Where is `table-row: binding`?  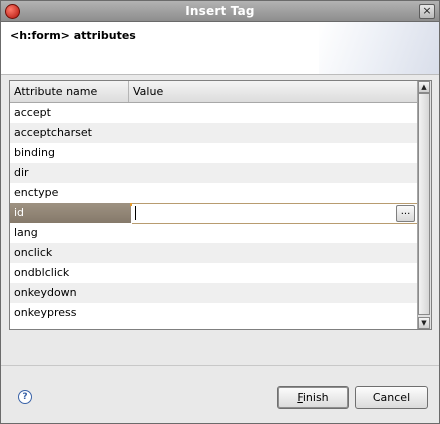 table-row: binding is located at coordinates (213, 153).